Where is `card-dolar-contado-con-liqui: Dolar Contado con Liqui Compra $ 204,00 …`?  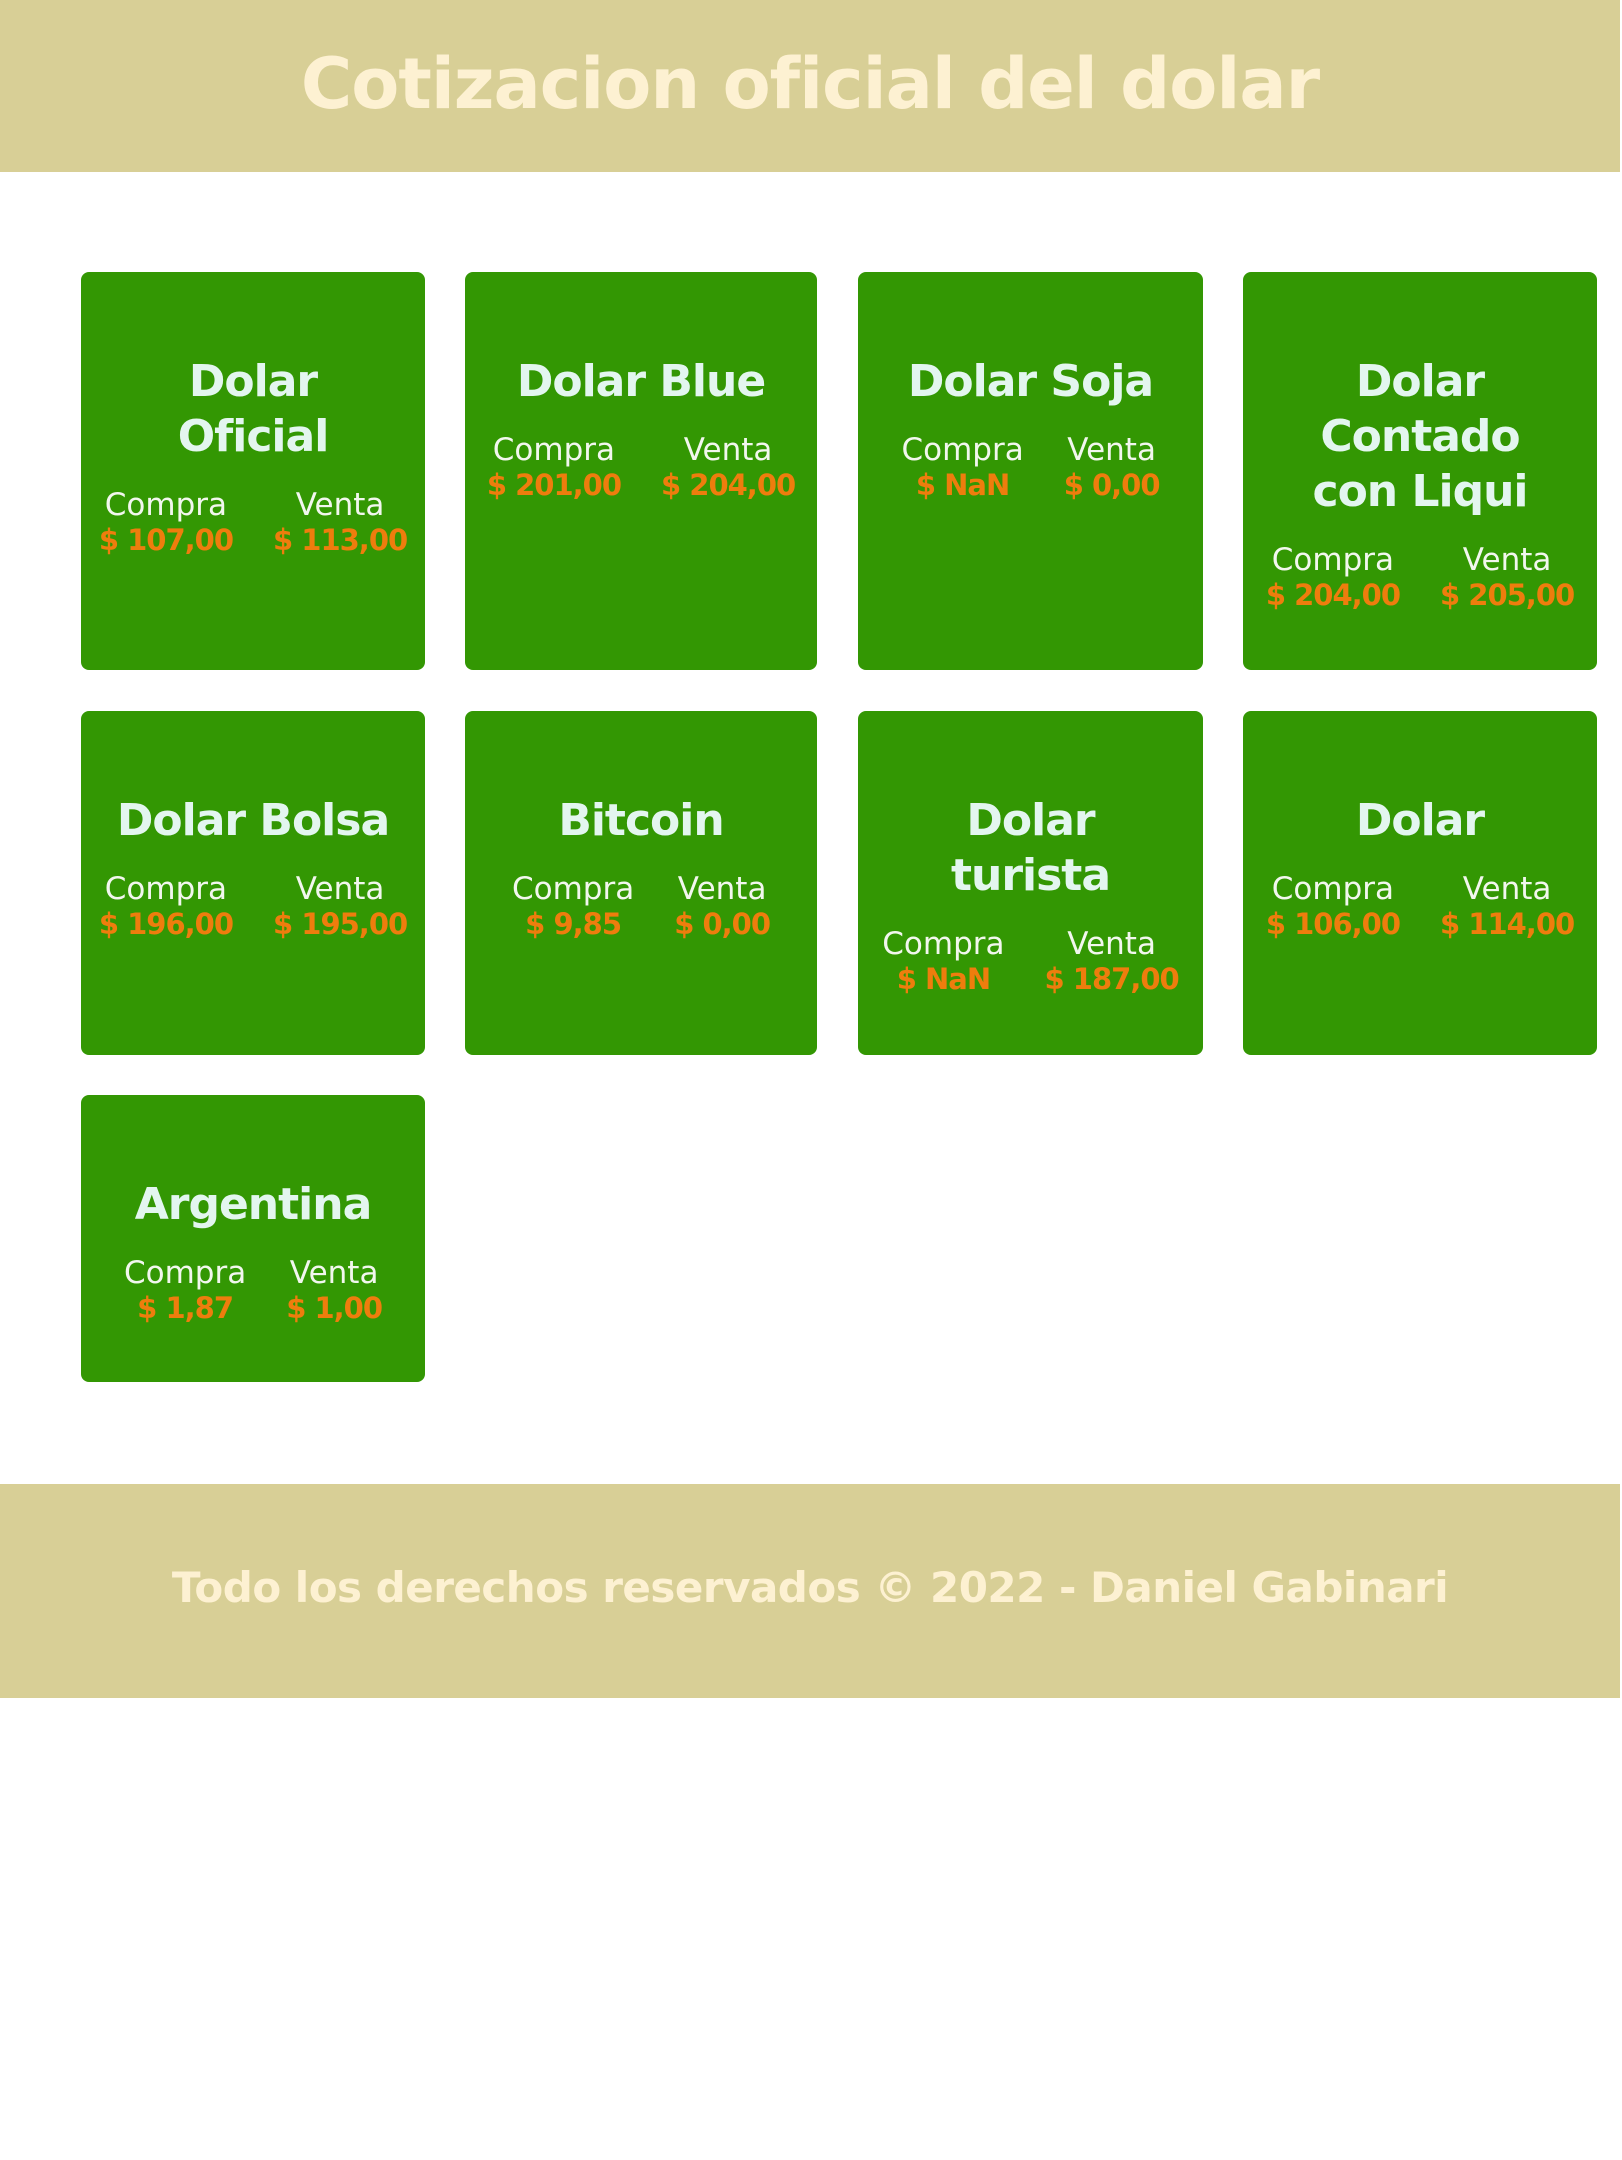 card-dolar-contado-con-liqui: Dolar Contado con Liqui Compra $ 204,00 … is located at coordinates (1420, 471).